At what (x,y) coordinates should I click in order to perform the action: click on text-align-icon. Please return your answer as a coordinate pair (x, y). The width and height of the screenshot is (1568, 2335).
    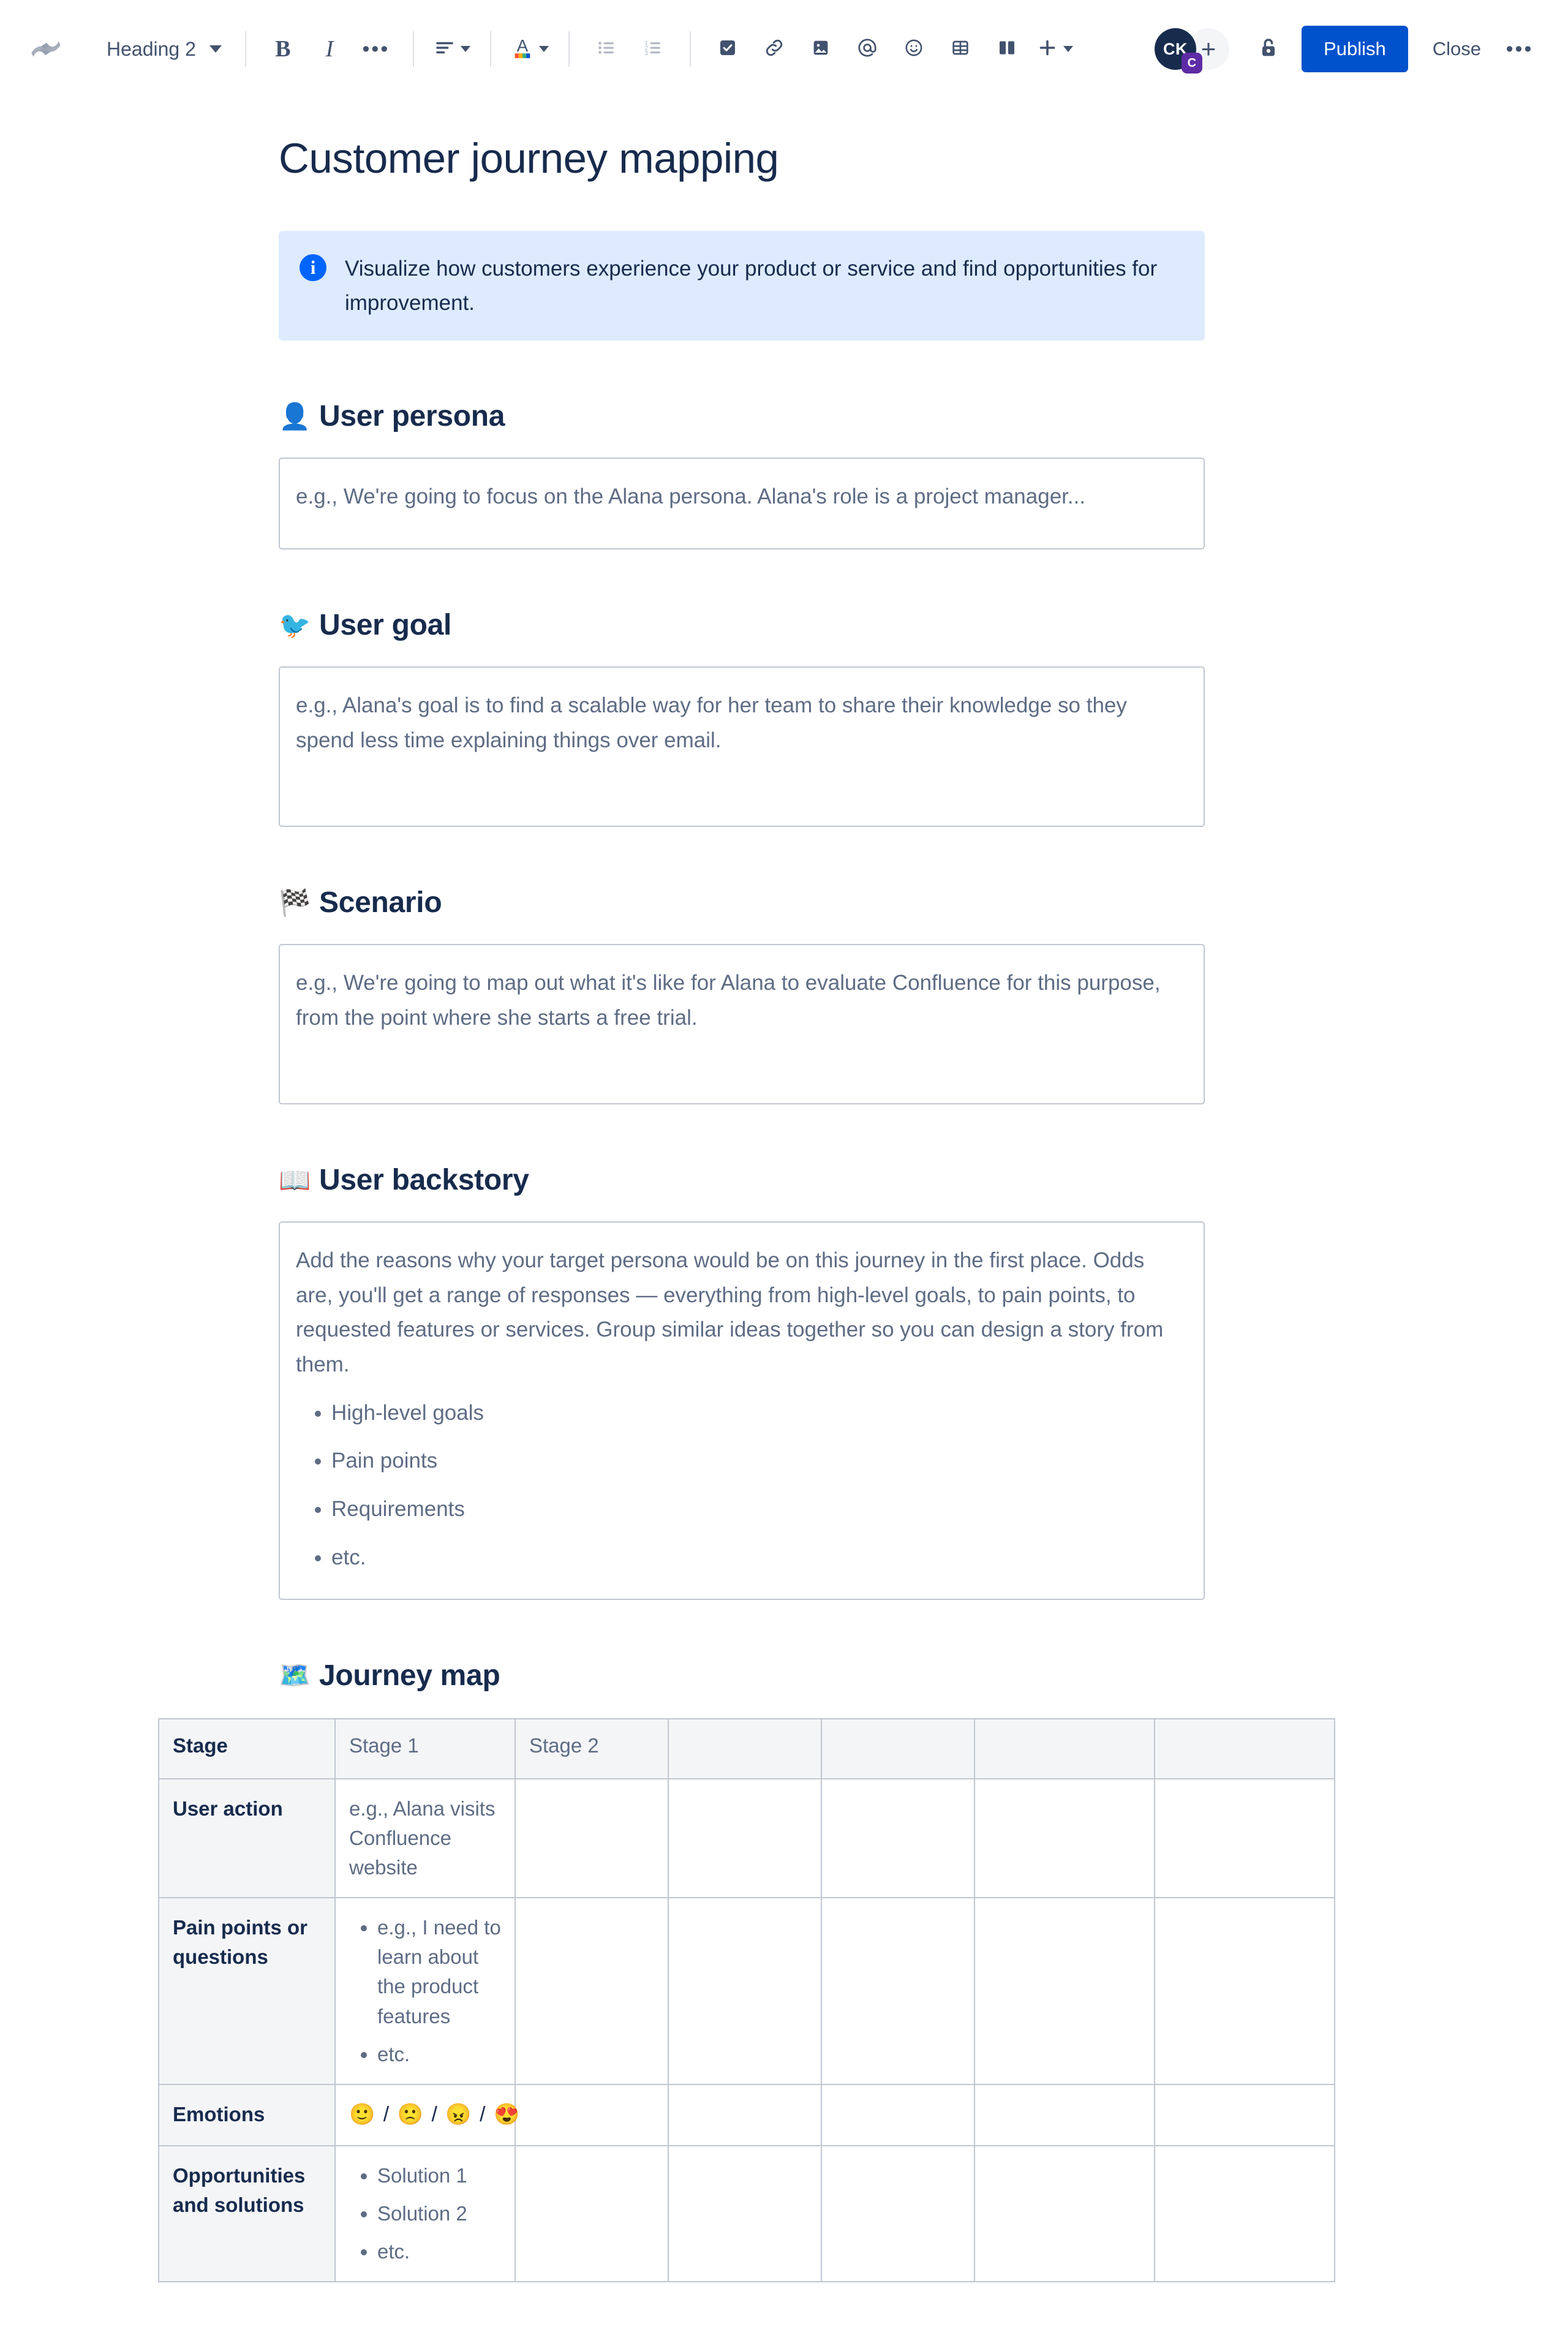
    Looking at the image, I should click on (445, 49).